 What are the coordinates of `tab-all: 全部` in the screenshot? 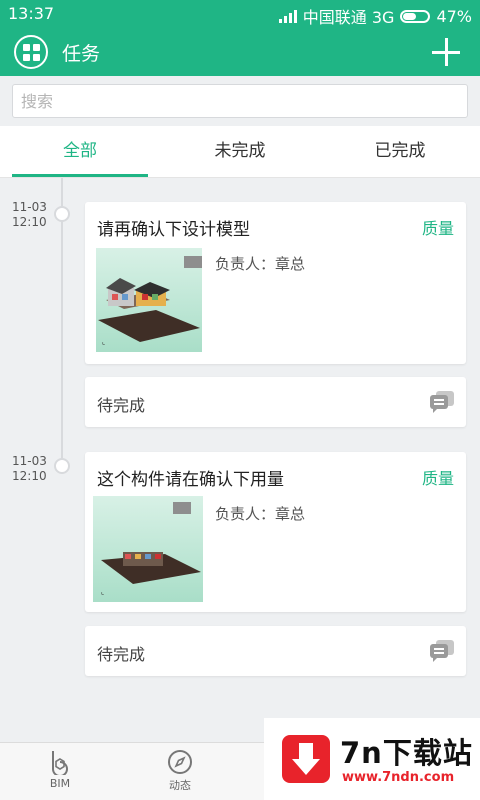 It's located at (80, 151).